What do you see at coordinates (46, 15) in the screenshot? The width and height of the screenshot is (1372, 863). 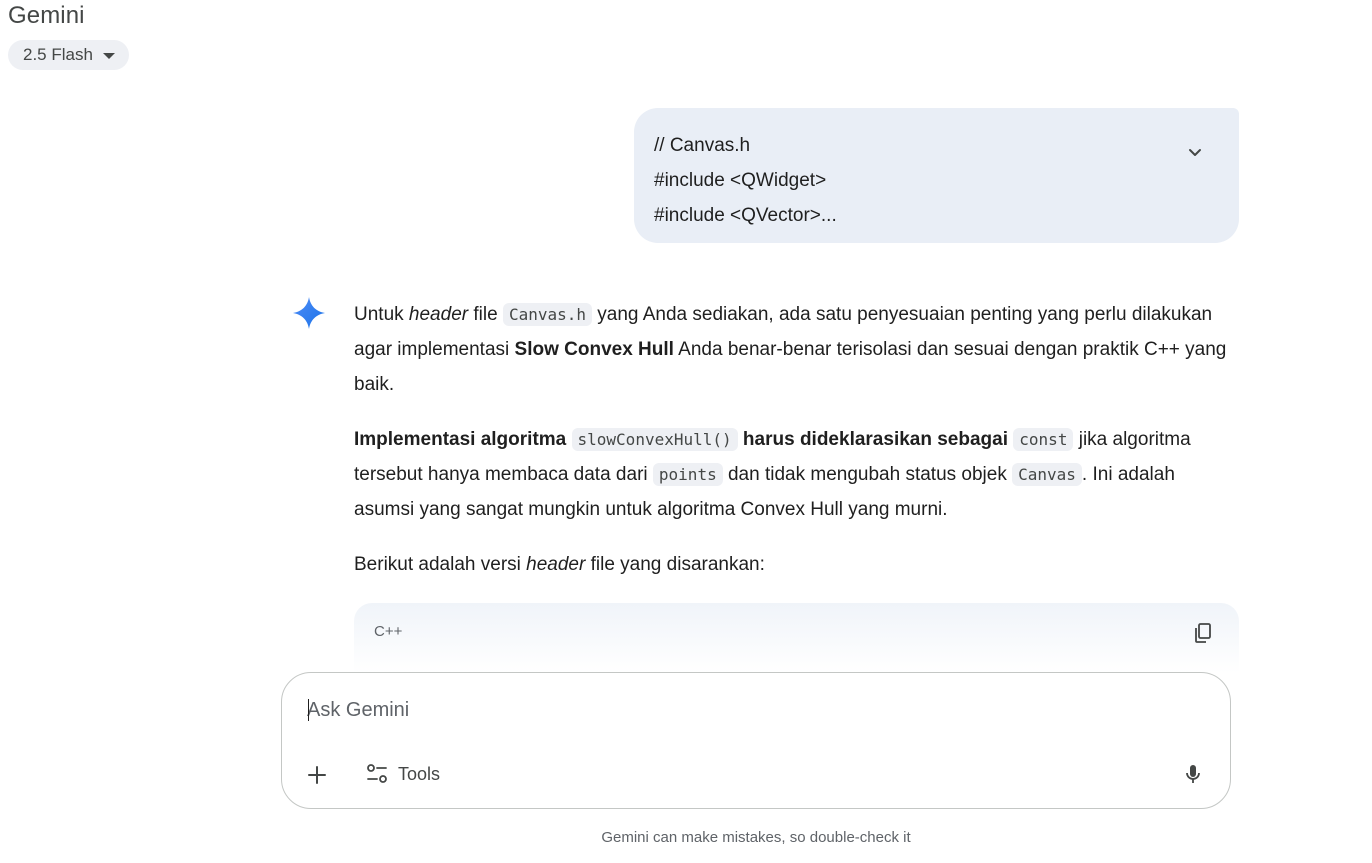 I see `app-title: Gemini` at bounding box center [46, 15].